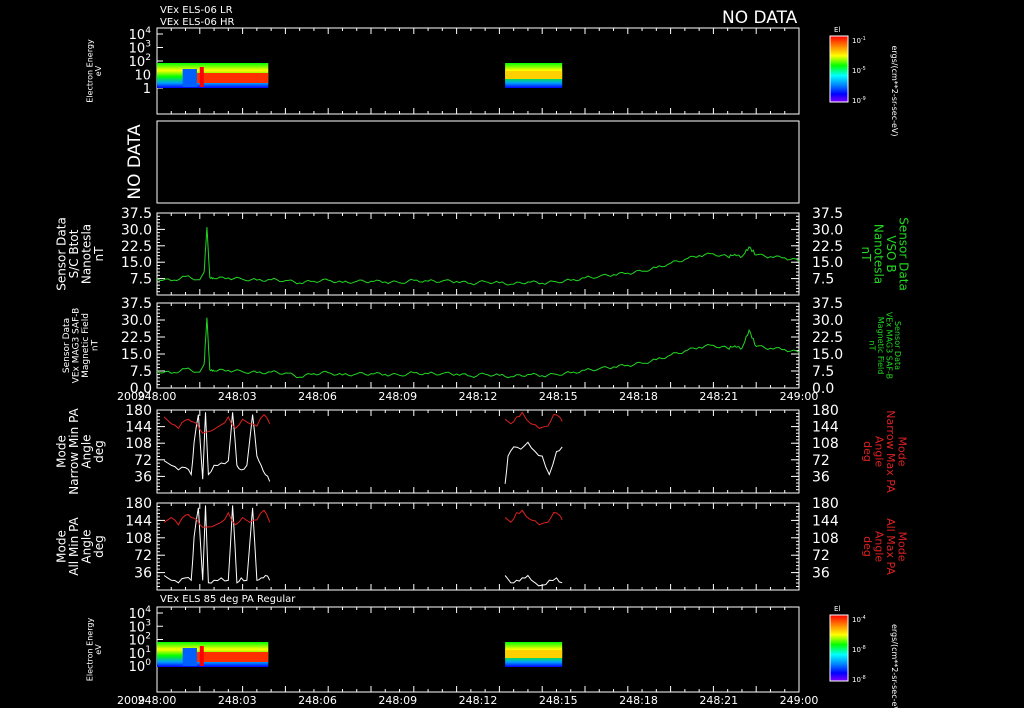  I want to click on narrow_pa-series-max, so click(533, 420).